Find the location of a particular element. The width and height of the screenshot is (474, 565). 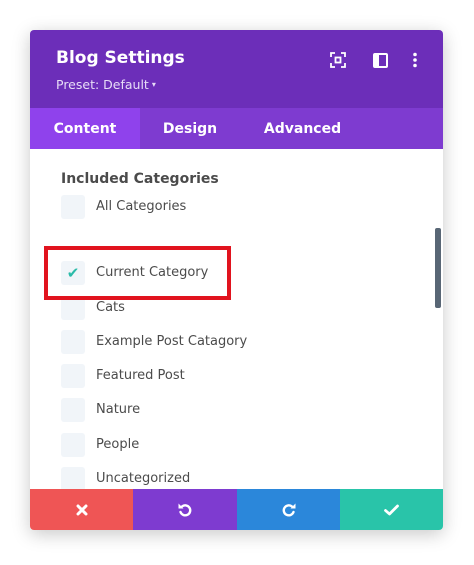

close-icon is located at coordinates (81, 509).